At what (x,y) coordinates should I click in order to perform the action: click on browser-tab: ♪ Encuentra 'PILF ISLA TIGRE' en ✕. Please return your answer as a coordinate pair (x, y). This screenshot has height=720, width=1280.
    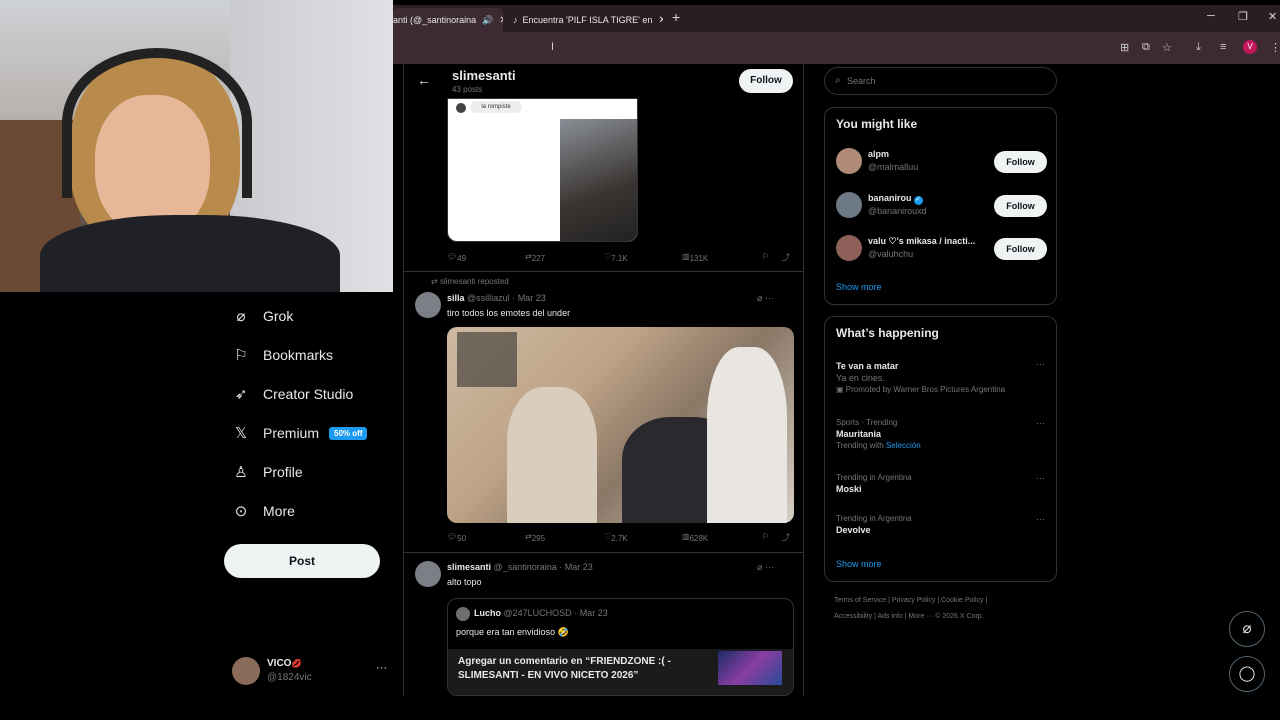
    Looking at the image, I should click on (588, 20).